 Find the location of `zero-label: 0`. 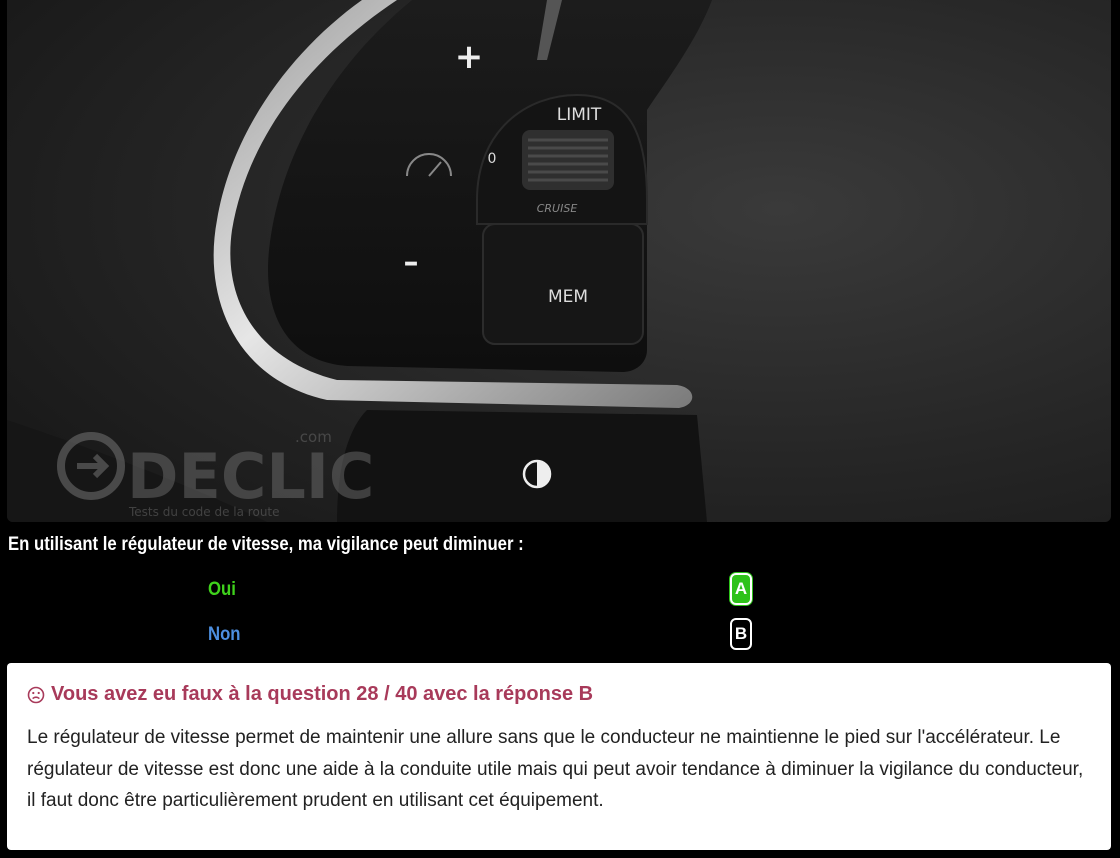

zero-label: 0 is located at coordinates (492, 159).